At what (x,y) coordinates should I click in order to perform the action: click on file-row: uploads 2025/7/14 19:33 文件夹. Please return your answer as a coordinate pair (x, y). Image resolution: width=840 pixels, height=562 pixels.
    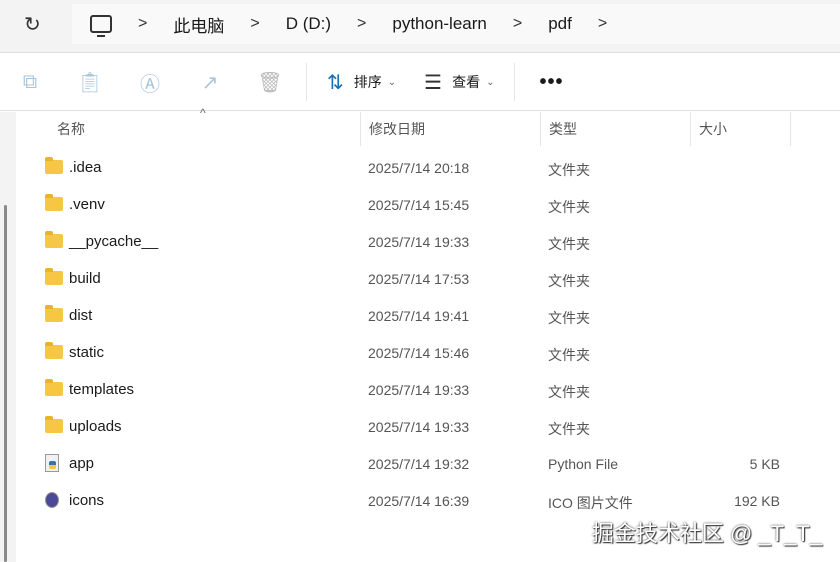
    Looking at the image, I should click on (428, 426).